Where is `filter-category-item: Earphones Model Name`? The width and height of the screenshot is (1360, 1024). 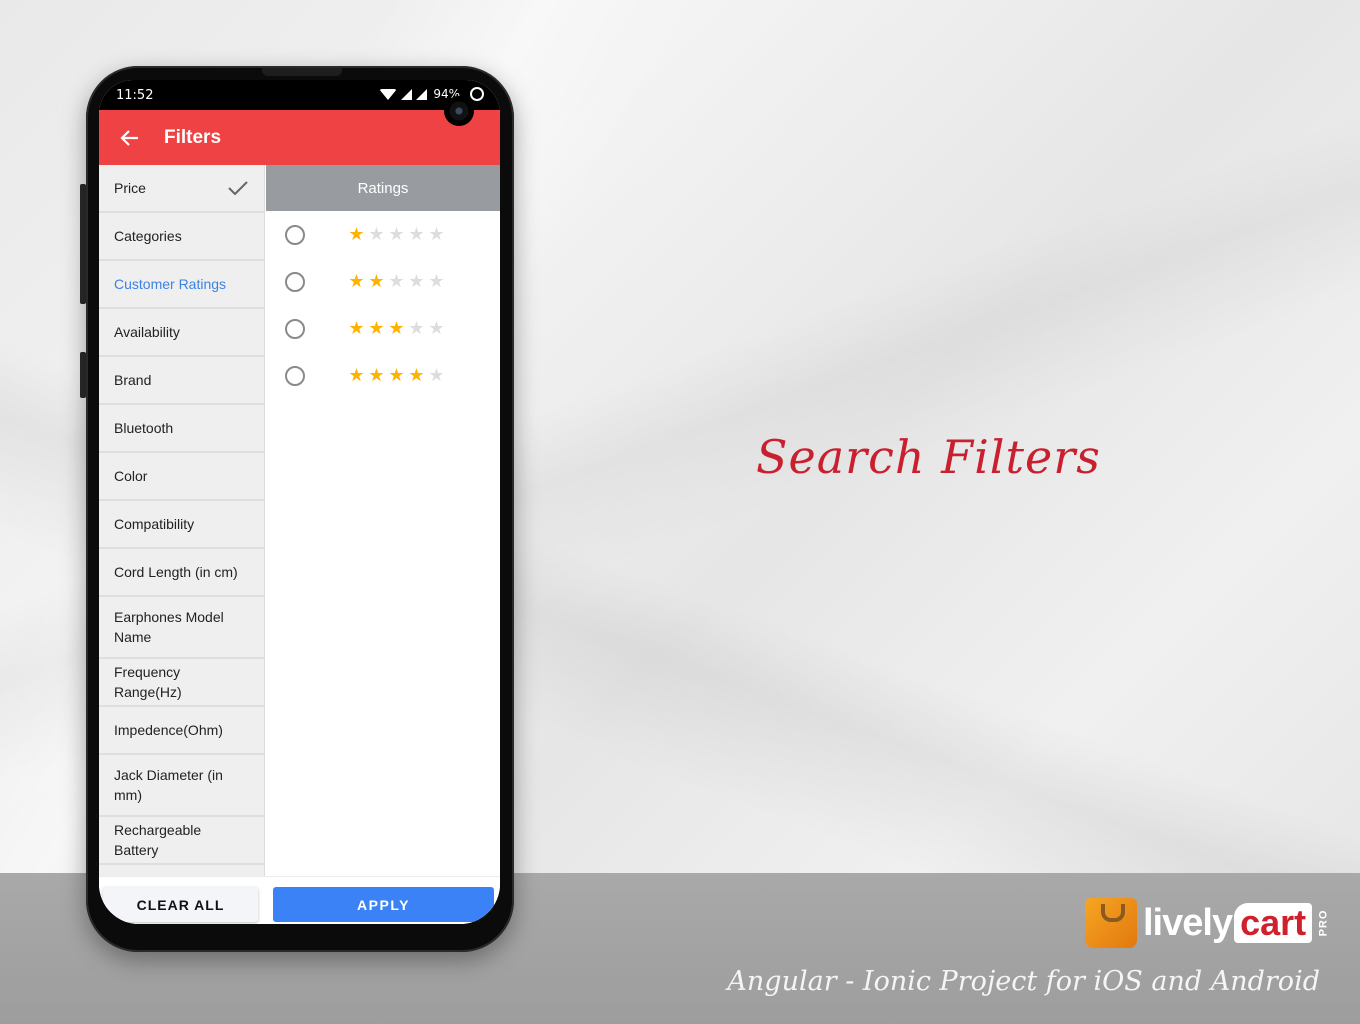 filter-category-item: Earphones Model Name is located at coordinates (181, 628).